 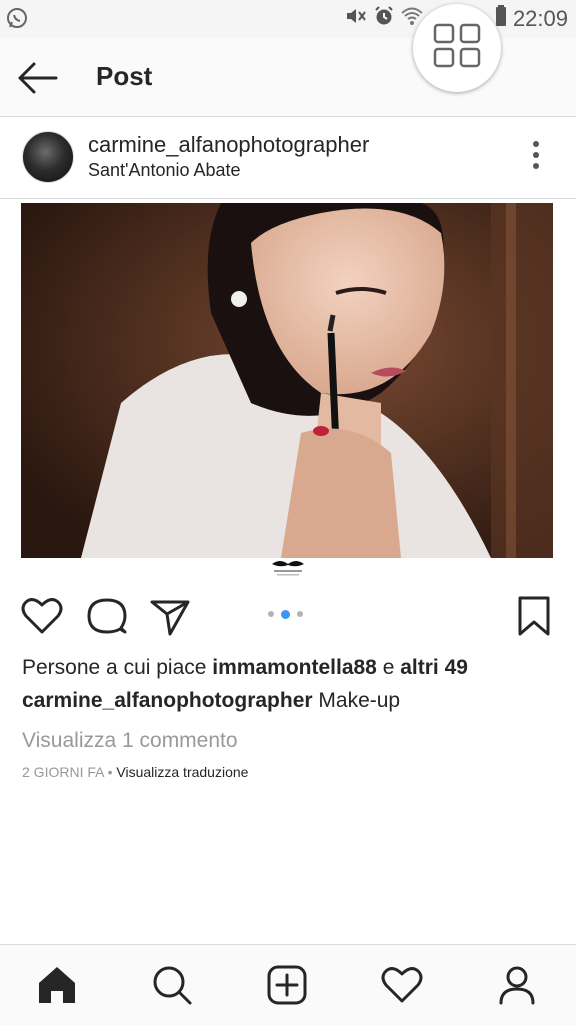 I want to click on caption-username: carmine_alfanophotographer, so click(x=167, y=700).